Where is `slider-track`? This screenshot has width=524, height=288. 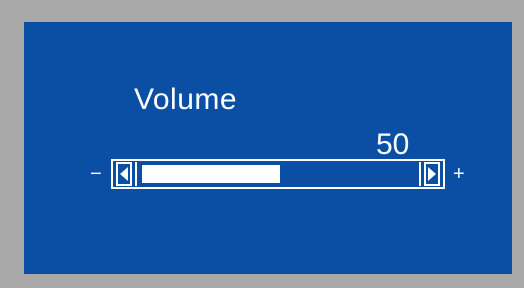
slider-track is located at coordinates (280, 174).